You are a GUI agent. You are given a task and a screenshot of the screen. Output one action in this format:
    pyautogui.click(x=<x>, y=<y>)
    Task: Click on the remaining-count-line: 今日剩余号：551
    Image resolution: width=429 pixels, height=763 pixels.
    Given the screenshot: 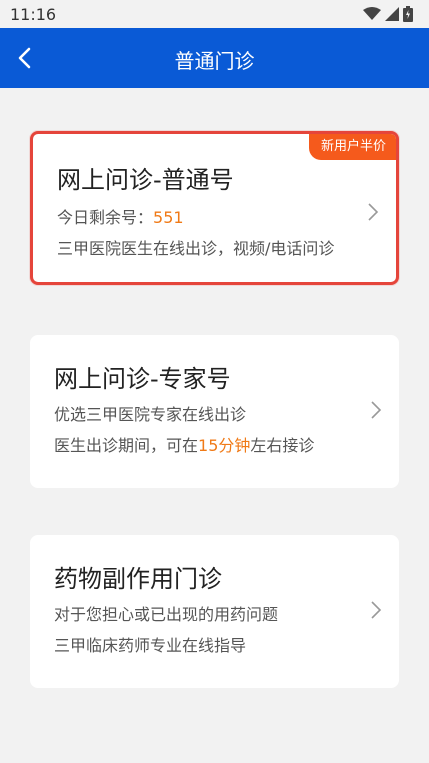 What is the action you would take?
    pyautogui.click(x=120, y=216)
    